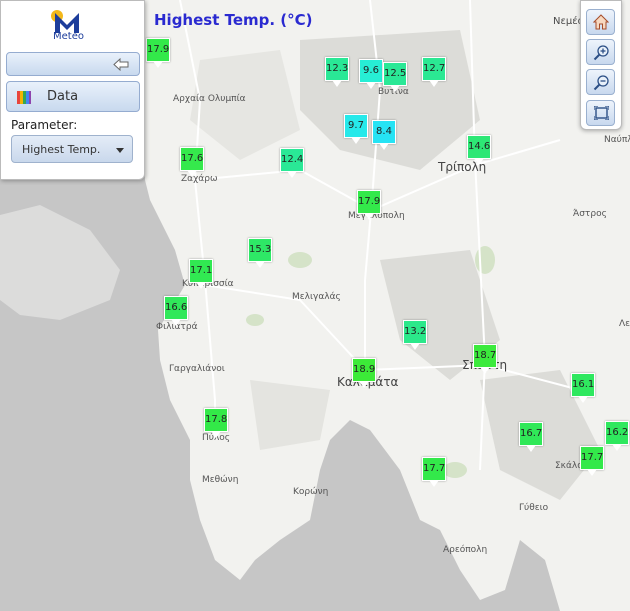 This screenshot has height=611, width=630. I want to click on station-marker: 12.5, so click(395, 77).